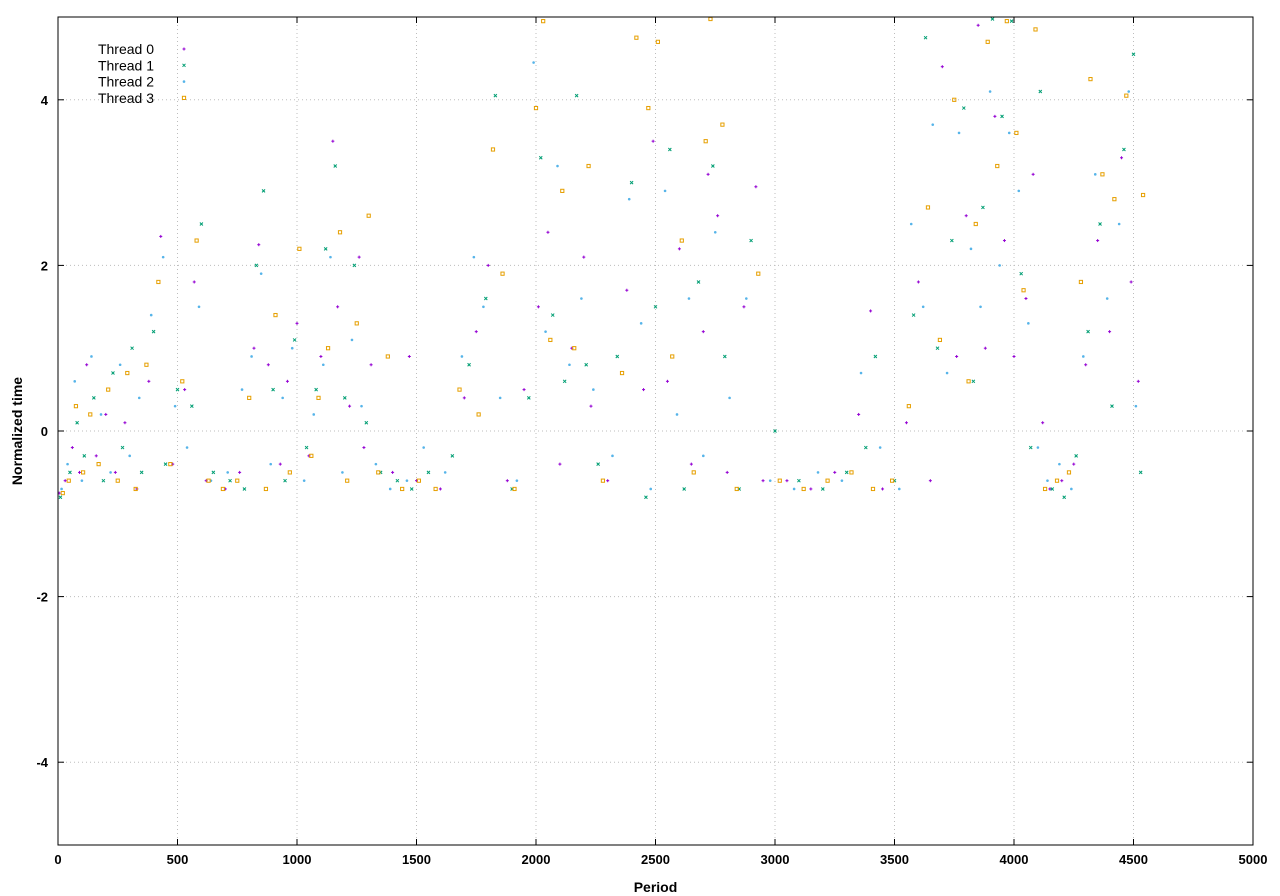  I want to click on y-tick-label: -2, so click(42, 597).